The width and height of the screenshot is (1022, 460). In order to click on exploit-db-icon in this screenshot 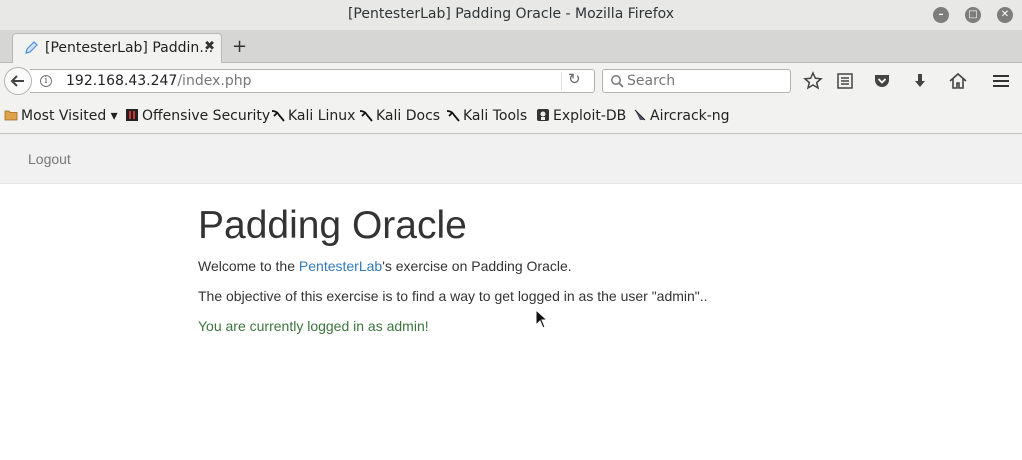, I will do `click(543, 115)`.